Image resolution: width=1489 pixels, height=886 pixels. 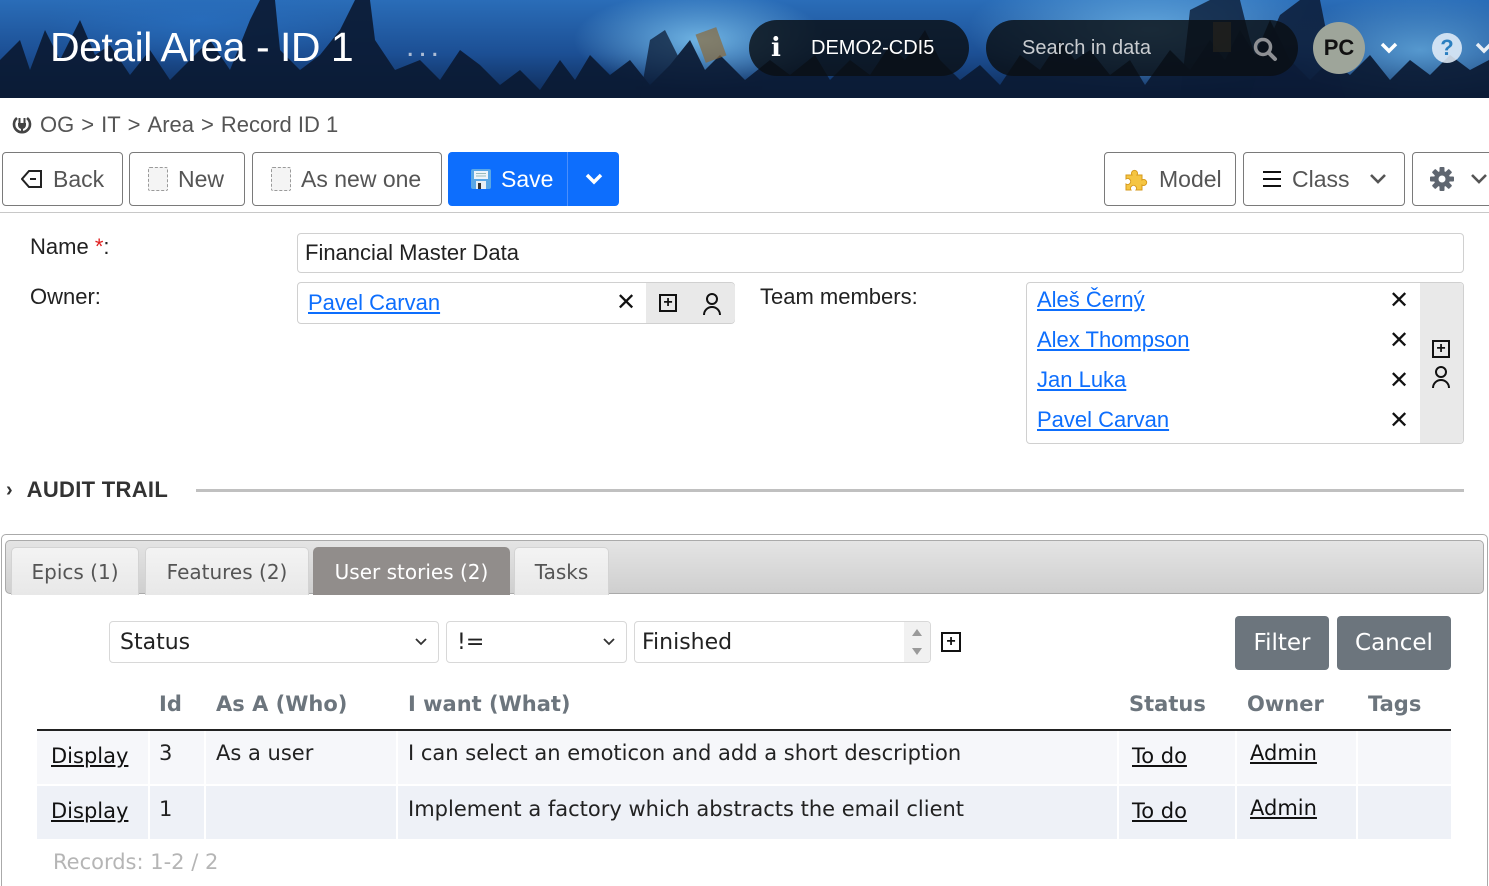 I want to click on team-member-item: Aleš Černý, so click(x=1091, y=300).